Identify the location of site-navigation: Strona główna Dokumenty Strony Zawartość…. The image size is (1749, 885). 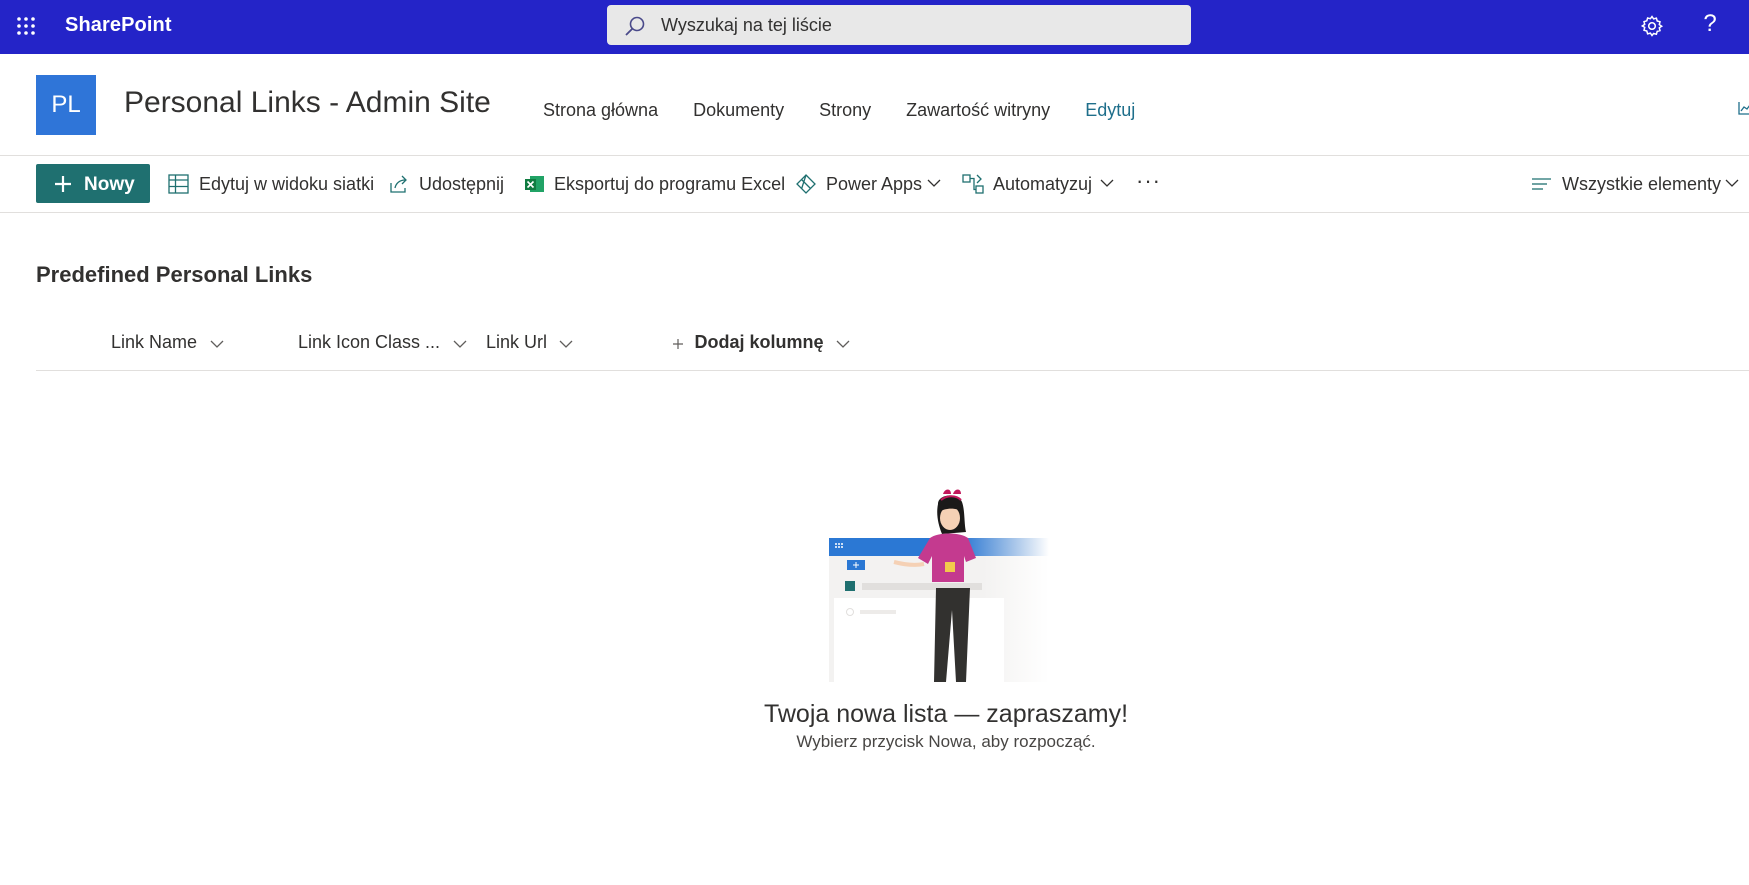
(856, 110).